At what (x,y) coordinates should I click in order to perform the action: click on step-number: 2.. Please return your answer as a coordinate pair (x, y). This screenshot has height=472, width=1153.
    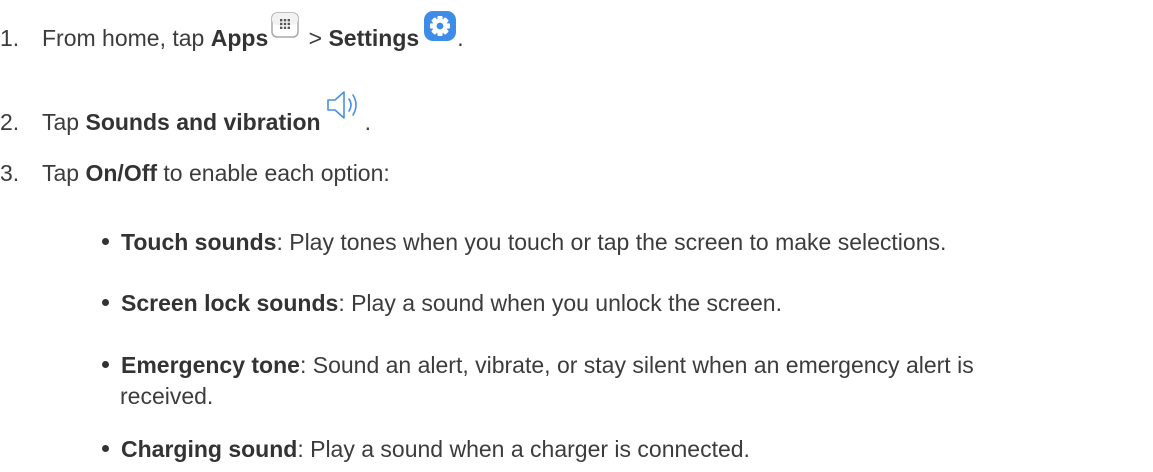
    Looking at the image, I should click on (10, 122).